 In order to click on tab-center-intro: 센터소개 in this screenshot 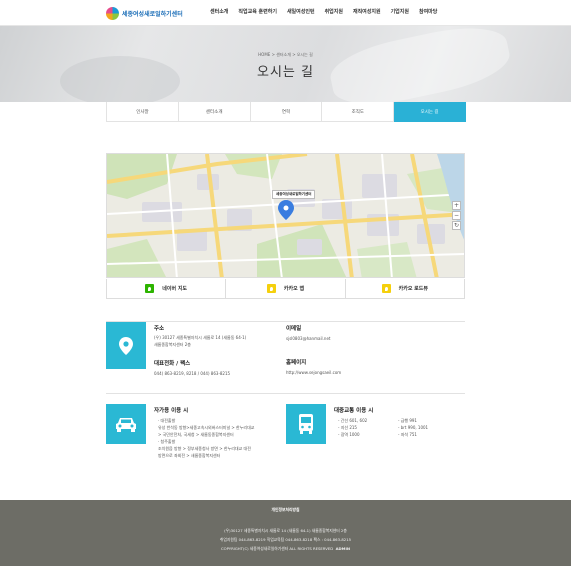, I will do `click(214, 112)`.